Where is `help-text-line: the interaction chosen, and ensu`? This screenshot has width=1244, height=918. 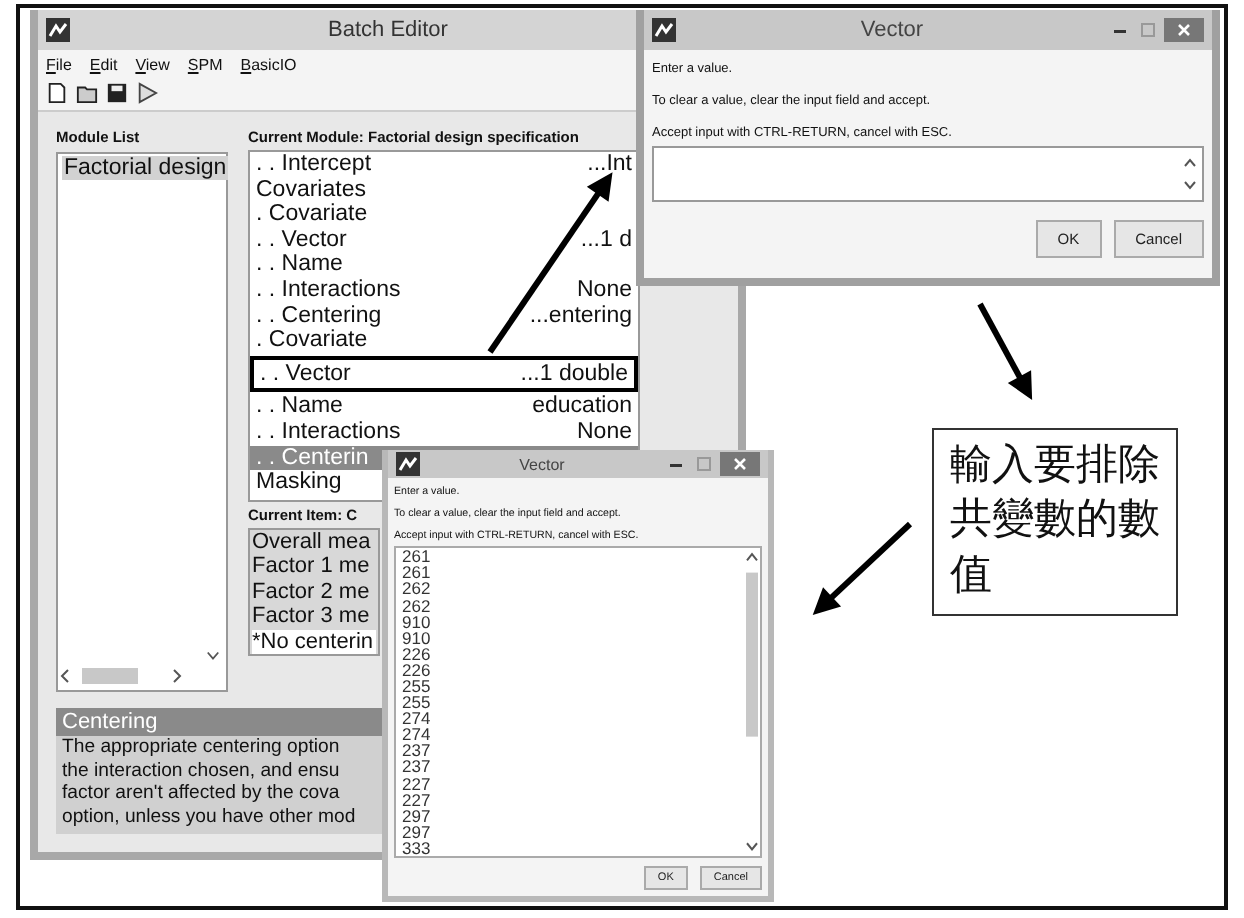 help-text-line: the interaction chosen, and ensu is located at coordinates (201, 770).